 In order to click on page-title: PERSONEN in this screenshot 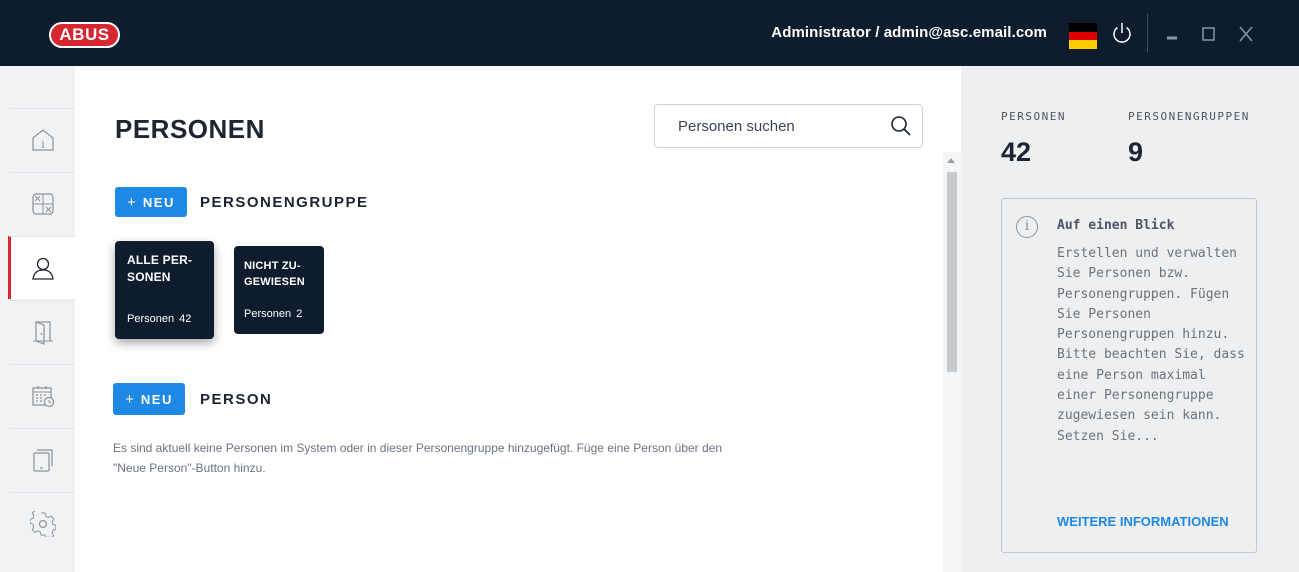, I will do `click(190, 129)`.